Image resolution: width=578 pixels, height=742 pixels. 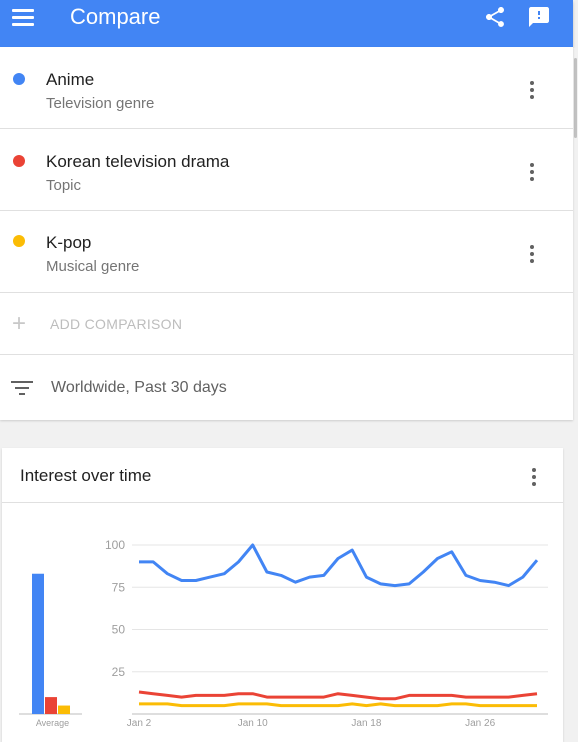 I want to click on average-label: Average, so click(x=52, y=723).